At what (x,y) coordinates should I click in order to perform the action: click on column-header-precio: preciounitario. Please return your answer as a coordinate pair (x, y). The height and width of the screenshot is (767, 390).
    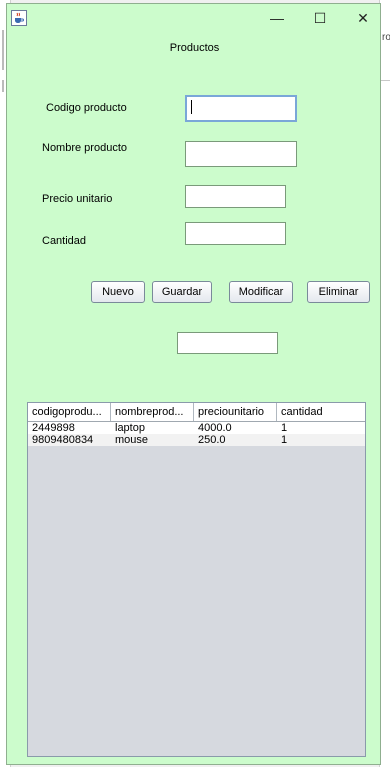
    Looking at the image, I should click on (235, 412).